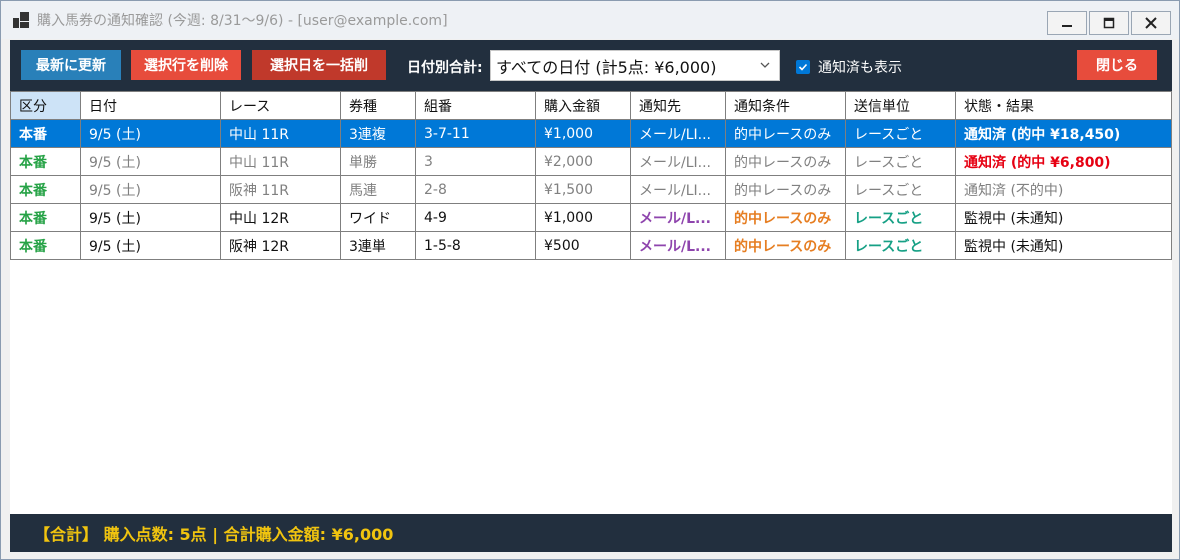 The height and width of the screenshot is (560, 1180). I want to click on cell-amount: ¥1,500, so click(583, 189).